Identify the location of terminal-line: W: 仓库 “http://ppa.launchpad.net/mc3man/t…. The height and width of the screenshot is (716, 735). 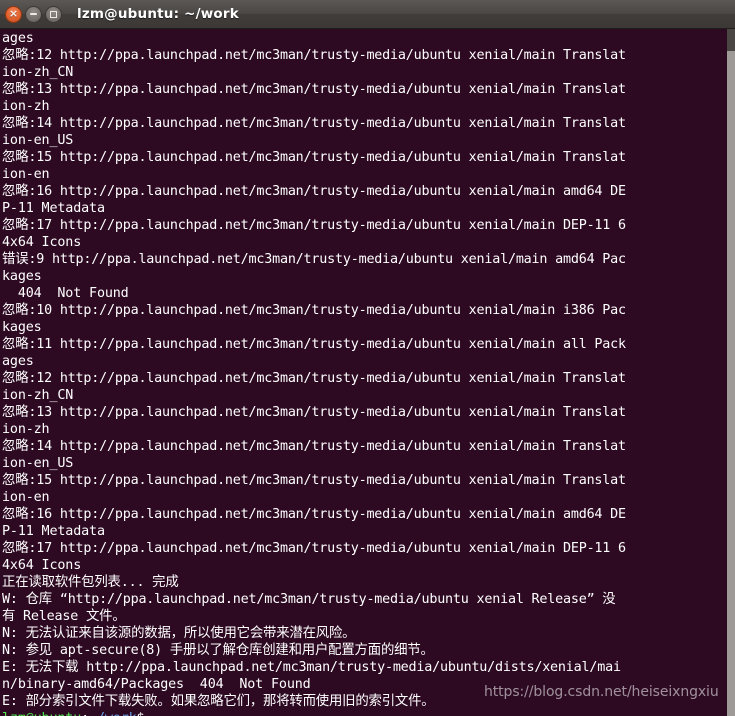
(309, 599).